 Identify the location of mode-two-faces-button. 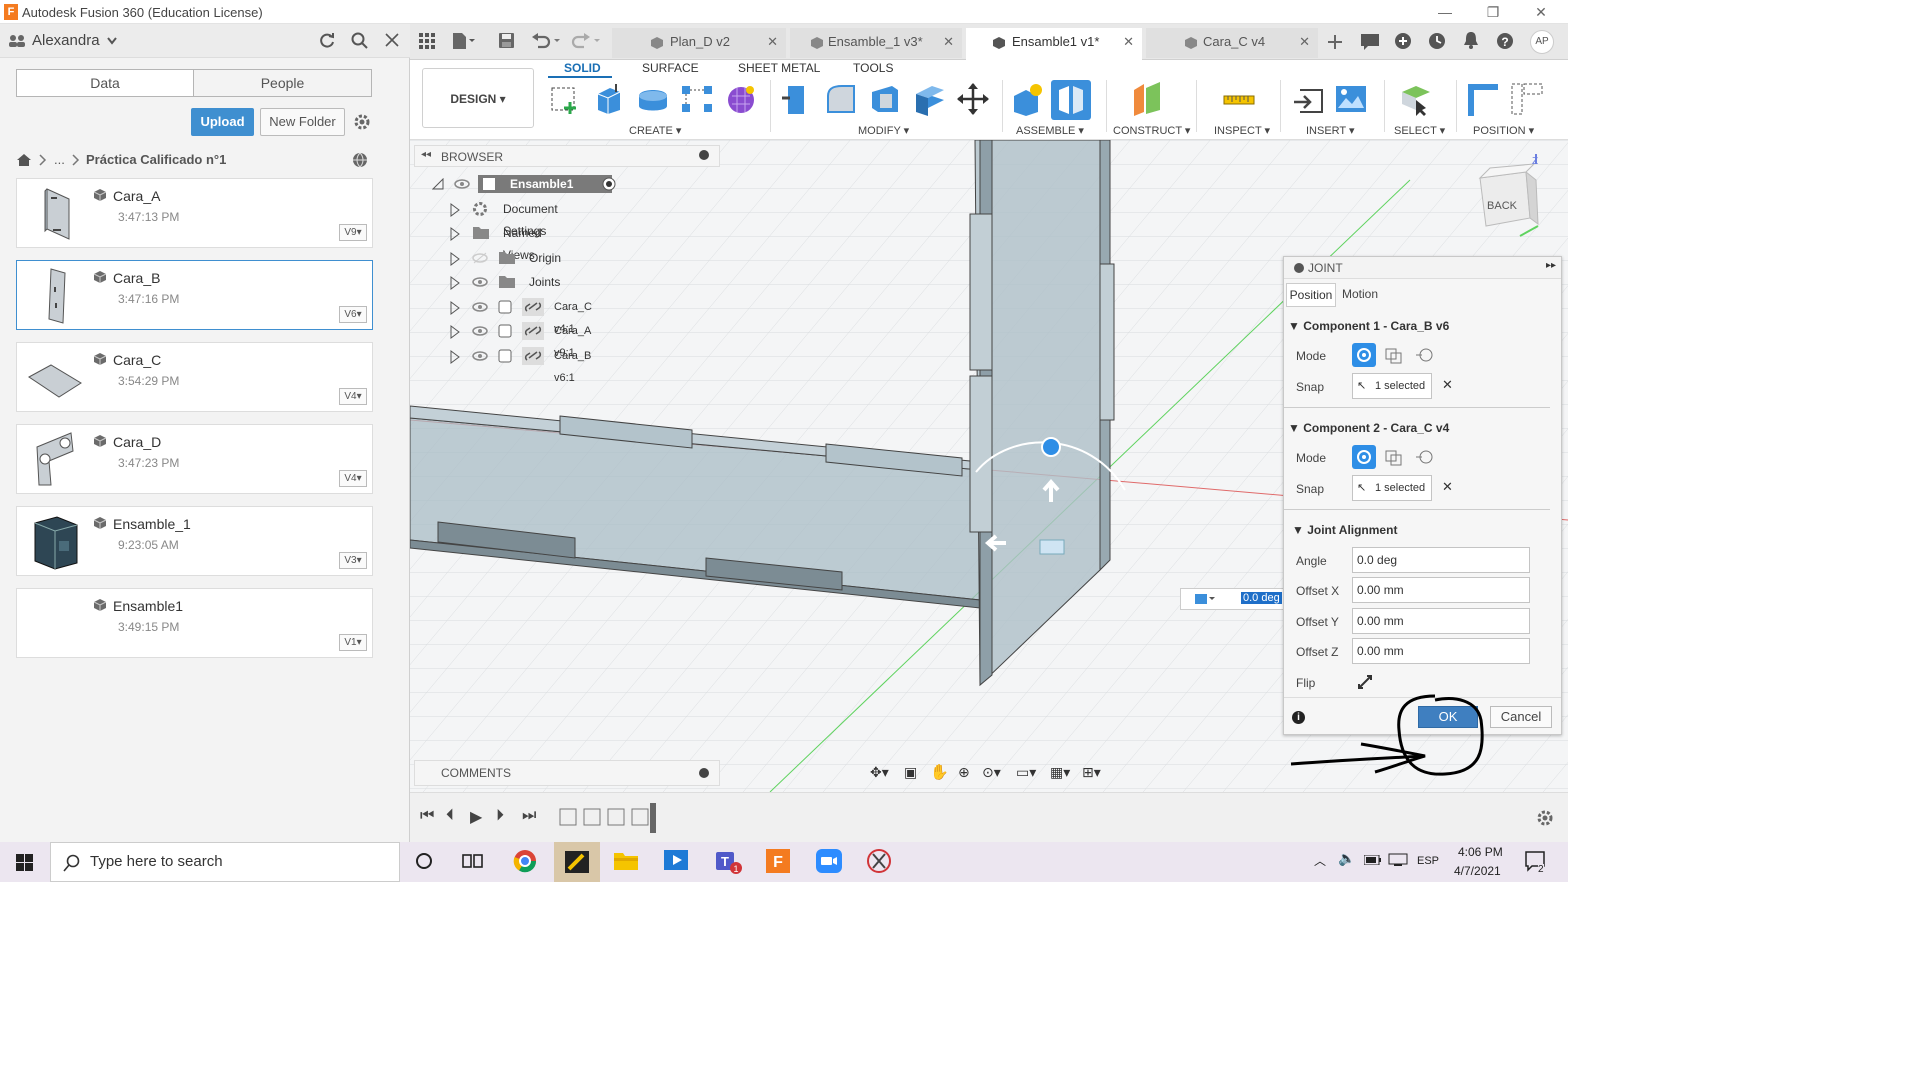
(1424, 457).